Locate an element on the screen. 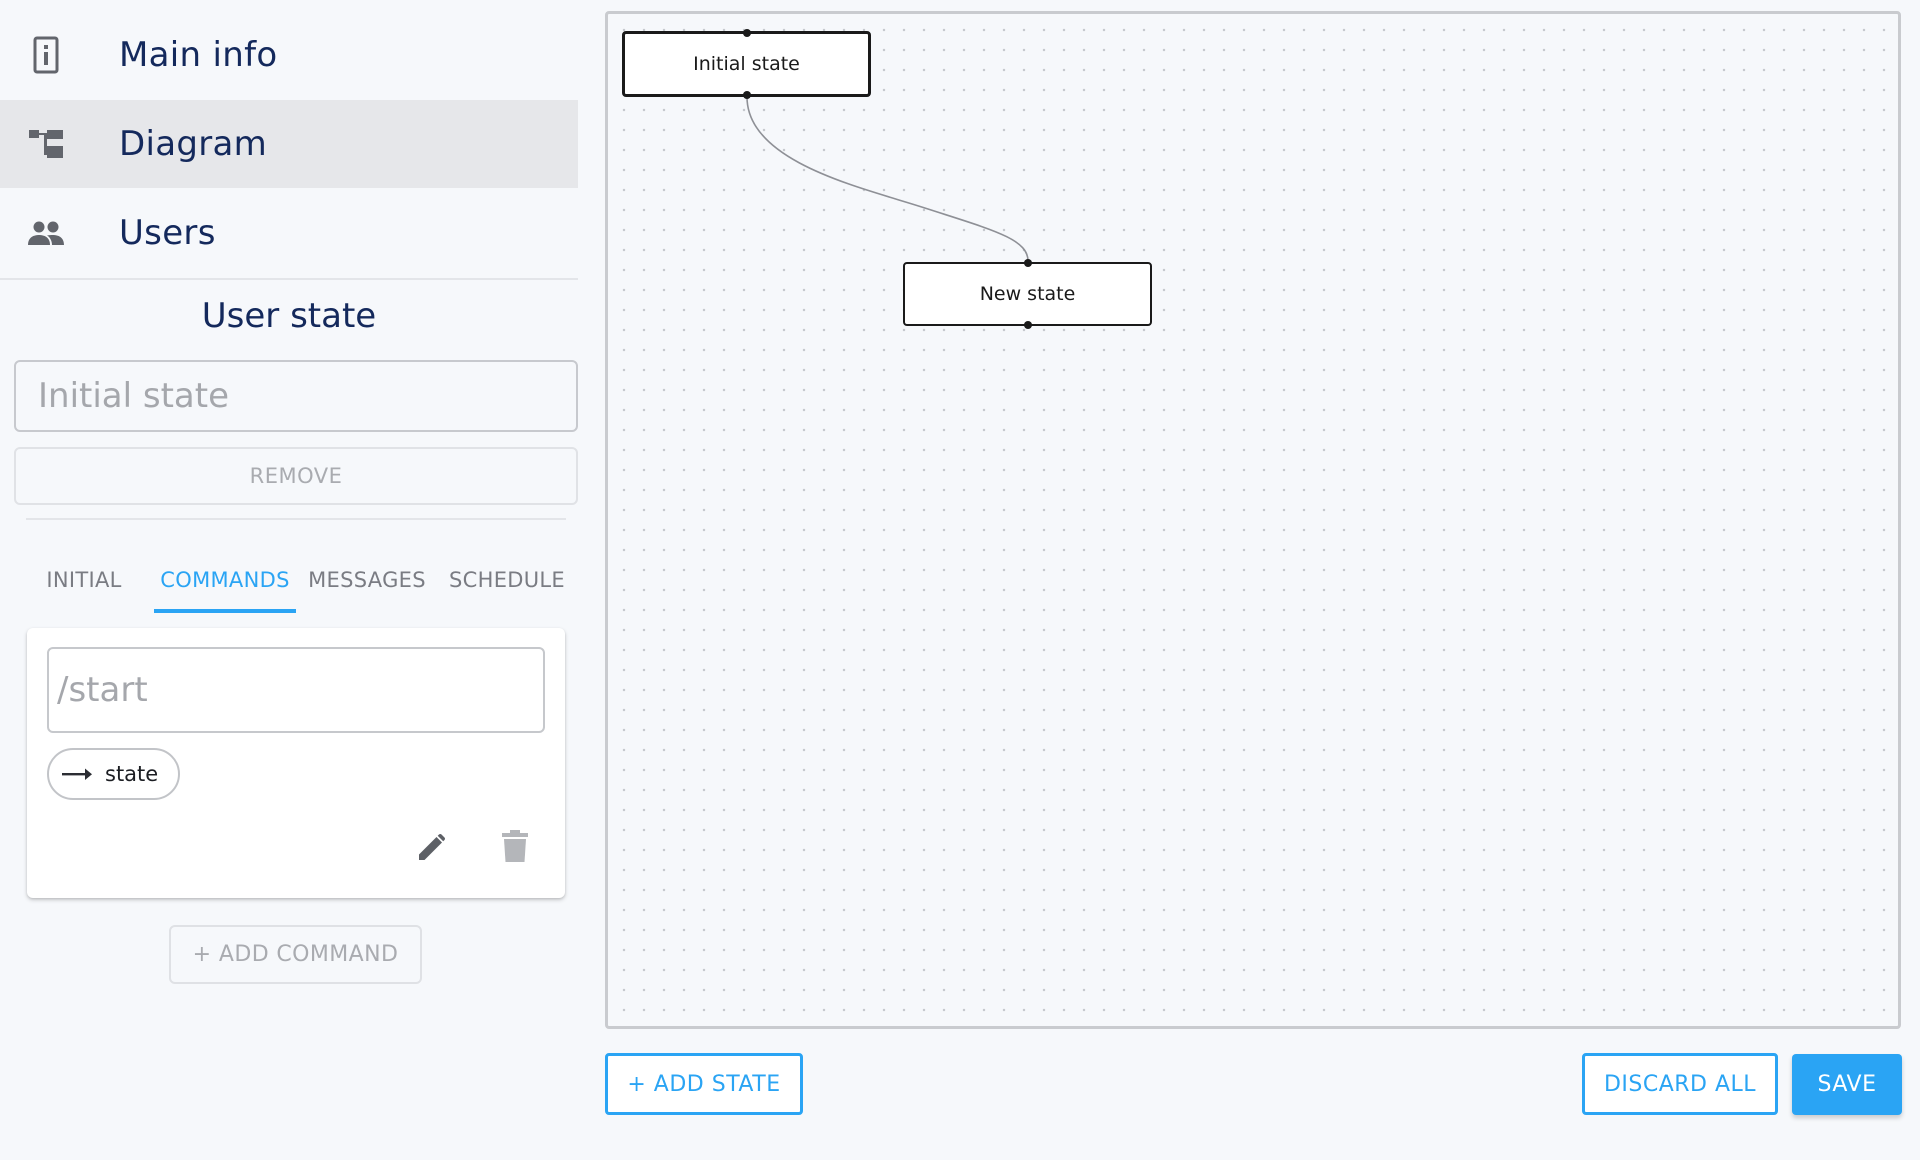 The height and width of the screenshot is (1160, 1920). diagram-icon is located at coordinates (46, 144).